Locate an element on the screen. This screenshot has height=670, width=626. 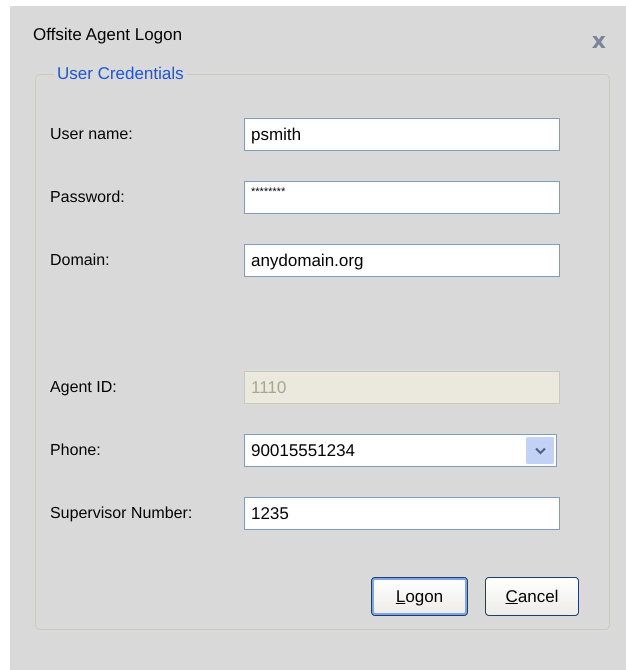
input-field: anydomain.org is located at coordinates (402, 260).